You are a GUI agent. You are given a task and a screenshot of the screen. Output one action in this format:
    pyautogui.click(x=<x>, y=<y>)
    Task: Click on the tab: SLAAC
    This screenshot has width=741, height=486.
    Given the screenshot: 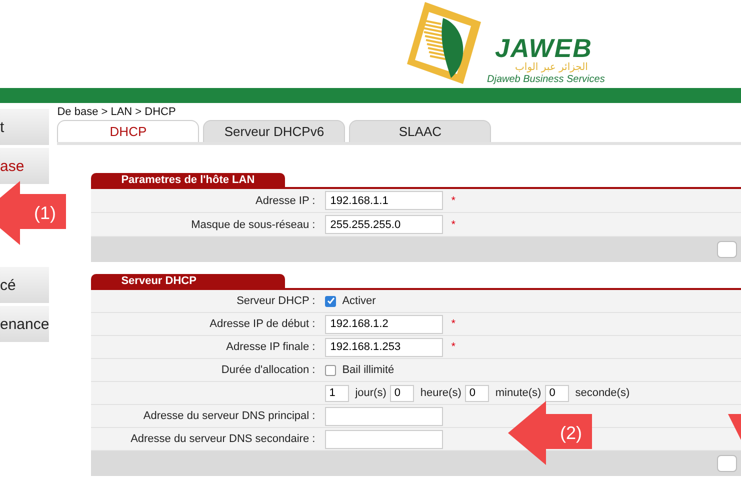 What is the action you would take?
    pyautogui.click(x=420, y=131)
    